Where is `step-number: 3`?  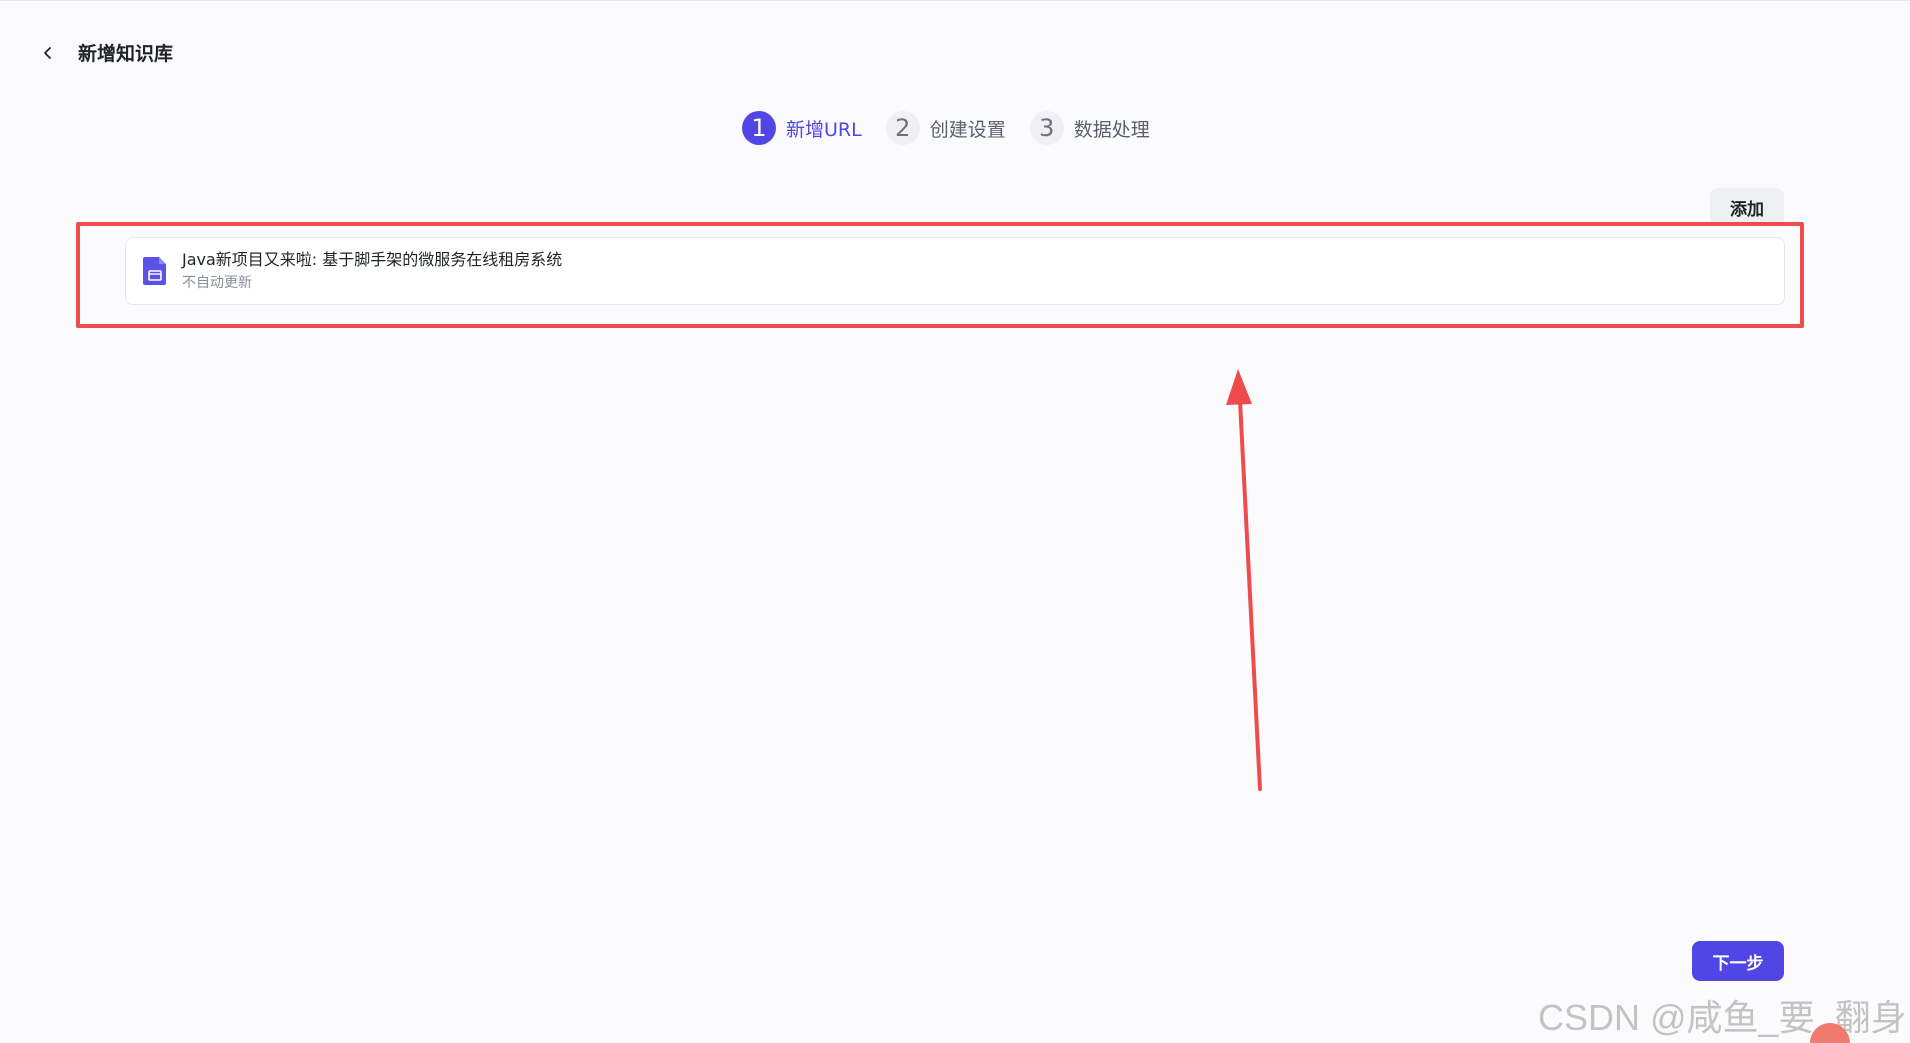
step-number: 3 is located at coordinates (1046, 128).